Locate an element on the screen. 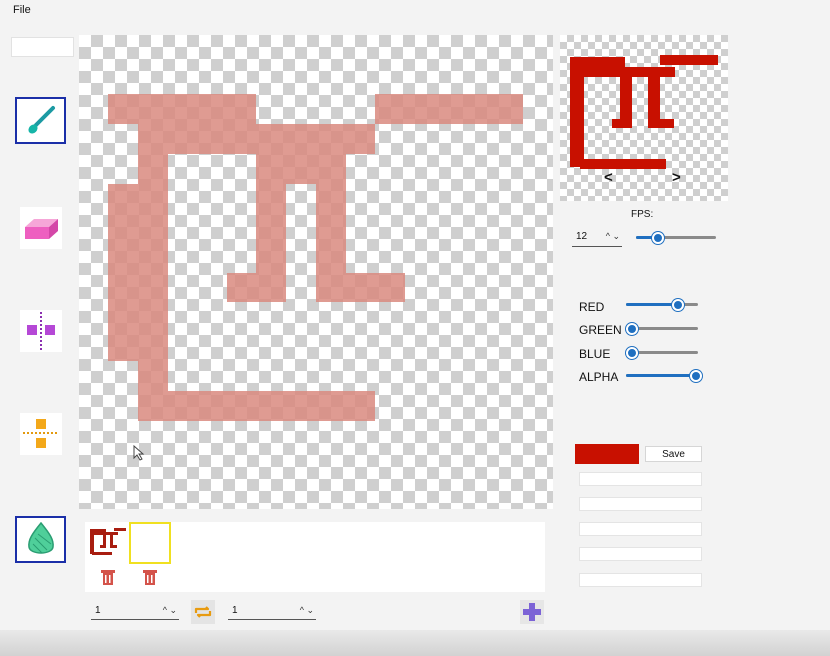  blue-label: BLUE is located at coordinates (595, 354).